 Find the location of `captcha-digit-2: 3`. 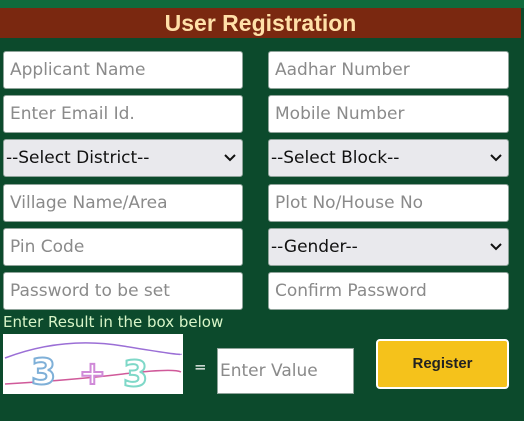

captcha-digit-2: 3 is located at coordinates (135, 374).